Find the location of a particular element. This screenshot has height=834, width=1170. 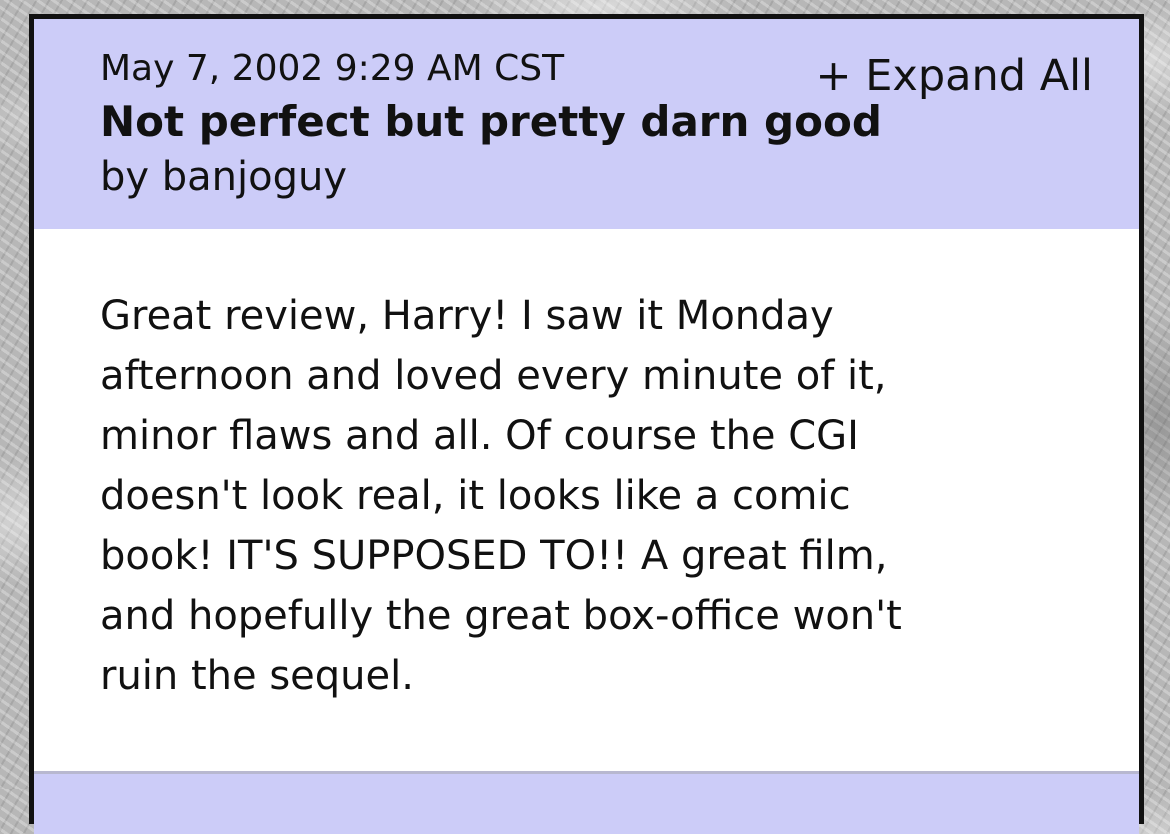

comment-body-line: book! IT'S SUPPOSED TO!! A great film, is located at coordinates (494, 556).